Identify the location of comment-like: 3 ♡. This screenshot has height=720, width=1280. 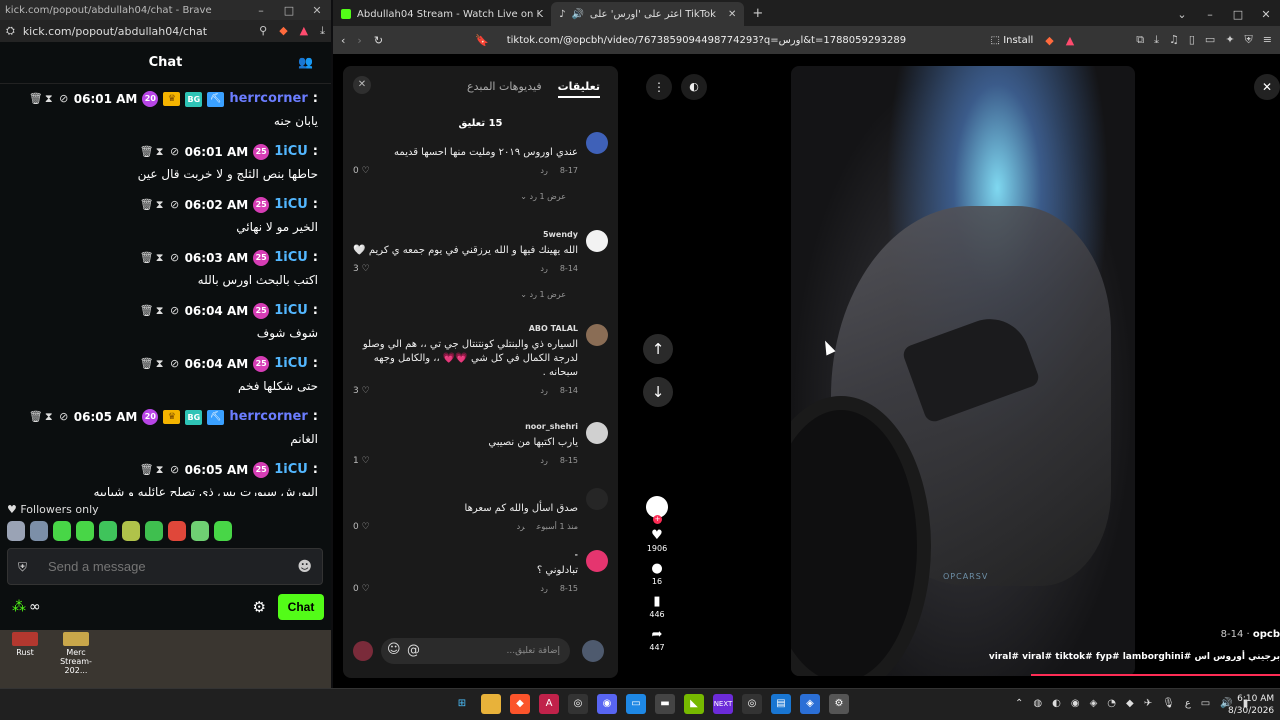
(361, 269).